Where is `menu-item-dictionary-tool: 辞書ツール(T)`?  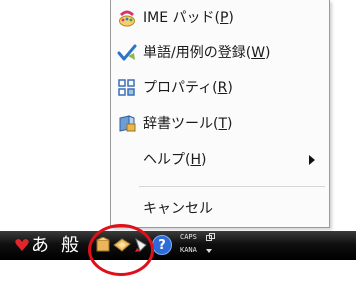 menu-item-dictionary-tool: 辞書ツール(T) is located at coordinates (220, 124).